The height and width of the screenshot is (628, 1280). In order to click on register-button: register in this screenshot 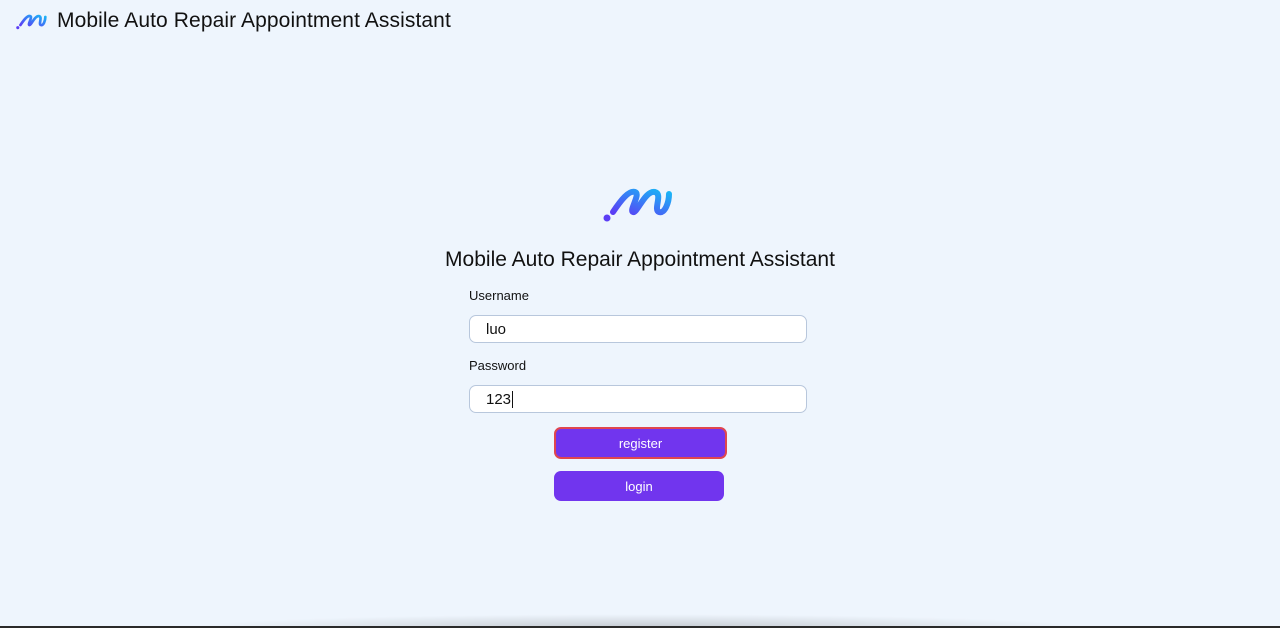, I will do `click(640, 443)`.